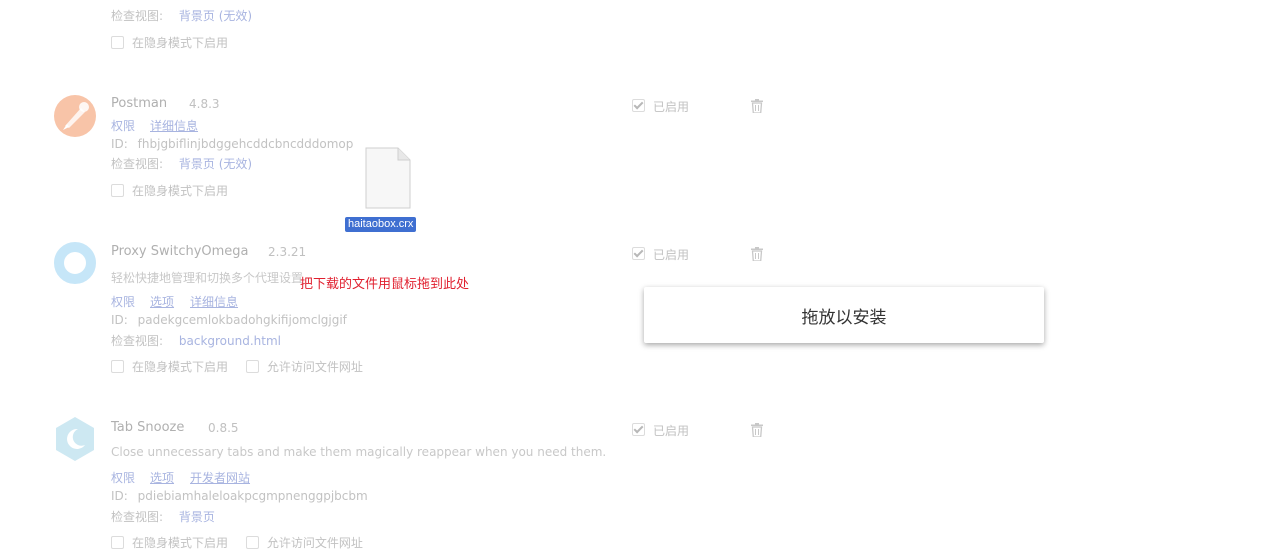  What do you see at coordinates (230, 341) in the screenshot?
I see `inspect-link: background.html` at bounding box center [230, 341].